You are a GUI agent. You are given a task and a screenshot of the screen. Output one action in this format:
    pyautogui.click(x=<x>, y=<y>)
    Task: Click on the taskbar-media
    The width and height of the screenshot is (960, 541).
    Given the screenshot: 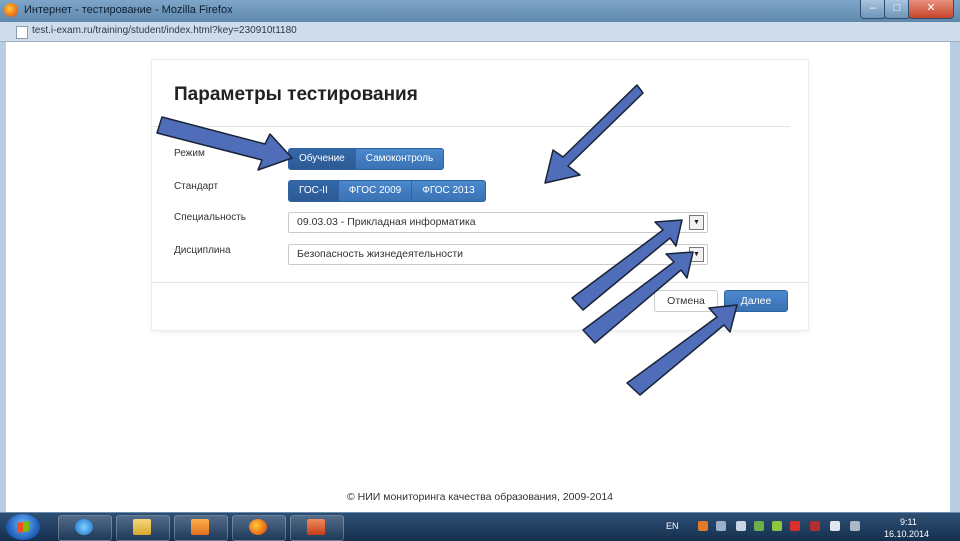 What is the action you would take?
    pyautogui.click(x=201, y=528)
    